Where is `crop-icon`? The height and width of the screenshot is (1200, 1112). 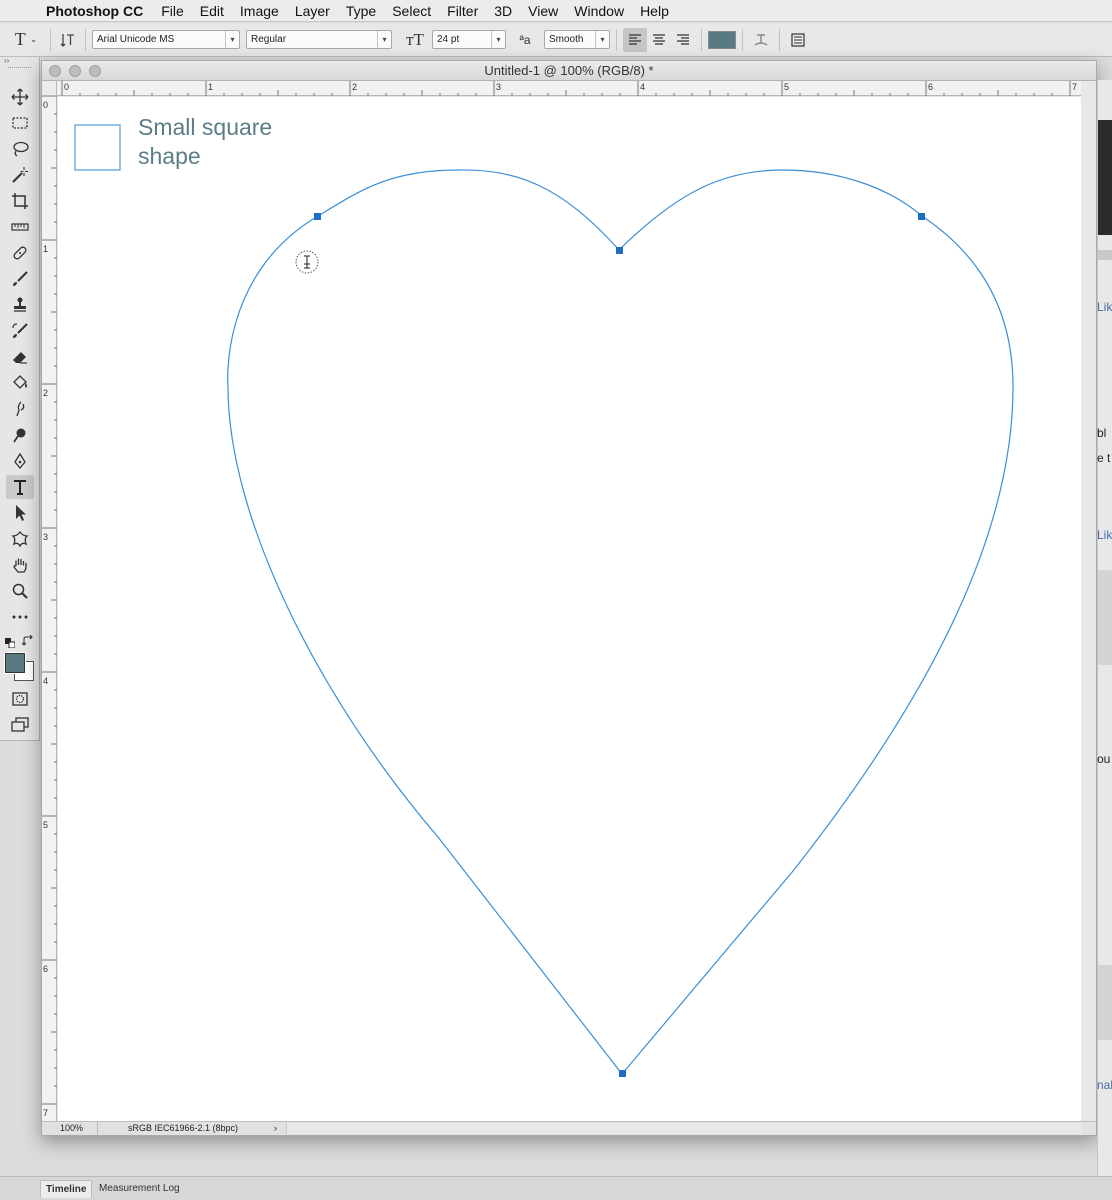
crop-icon is located at coordinates (20, 201).